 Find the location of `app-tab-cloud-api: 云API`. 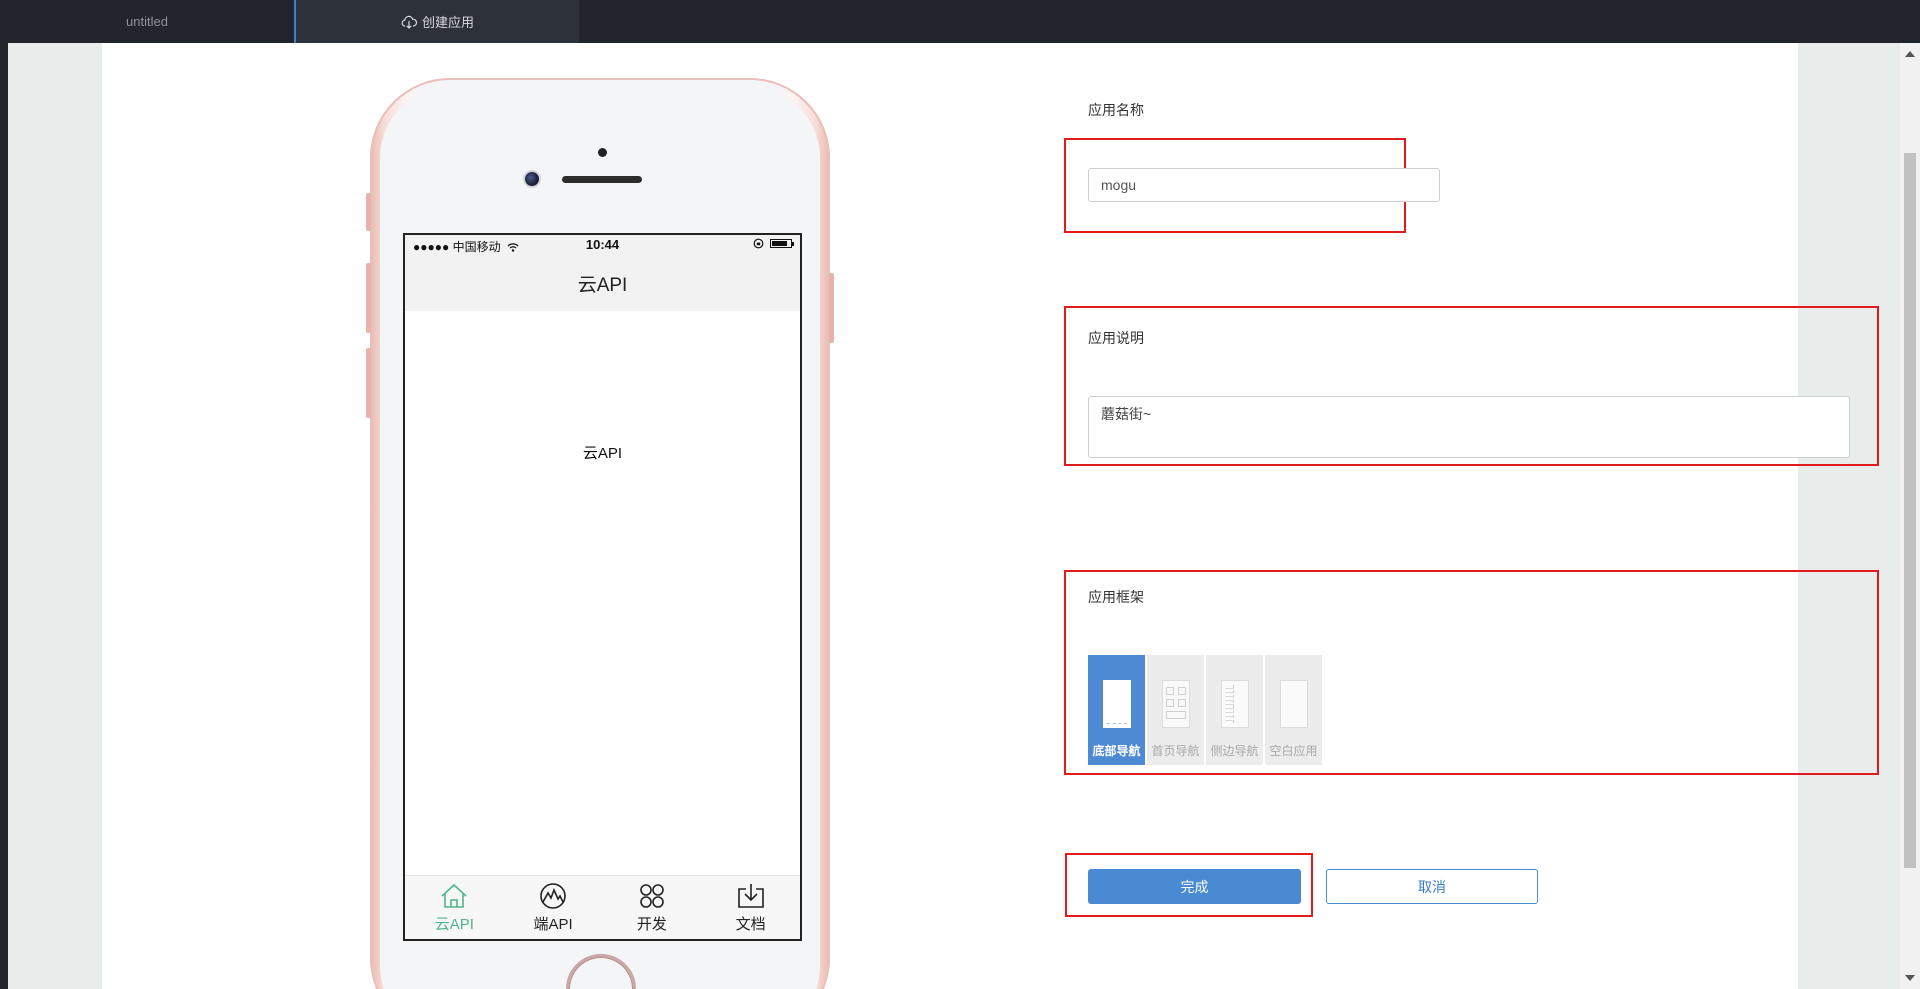

app-tab-cloud-api: 云API is located at coordinates (454, 907).